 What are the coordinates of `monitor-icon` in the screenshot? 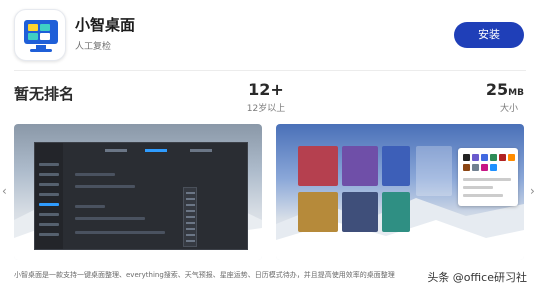 It's located at (41, 32).